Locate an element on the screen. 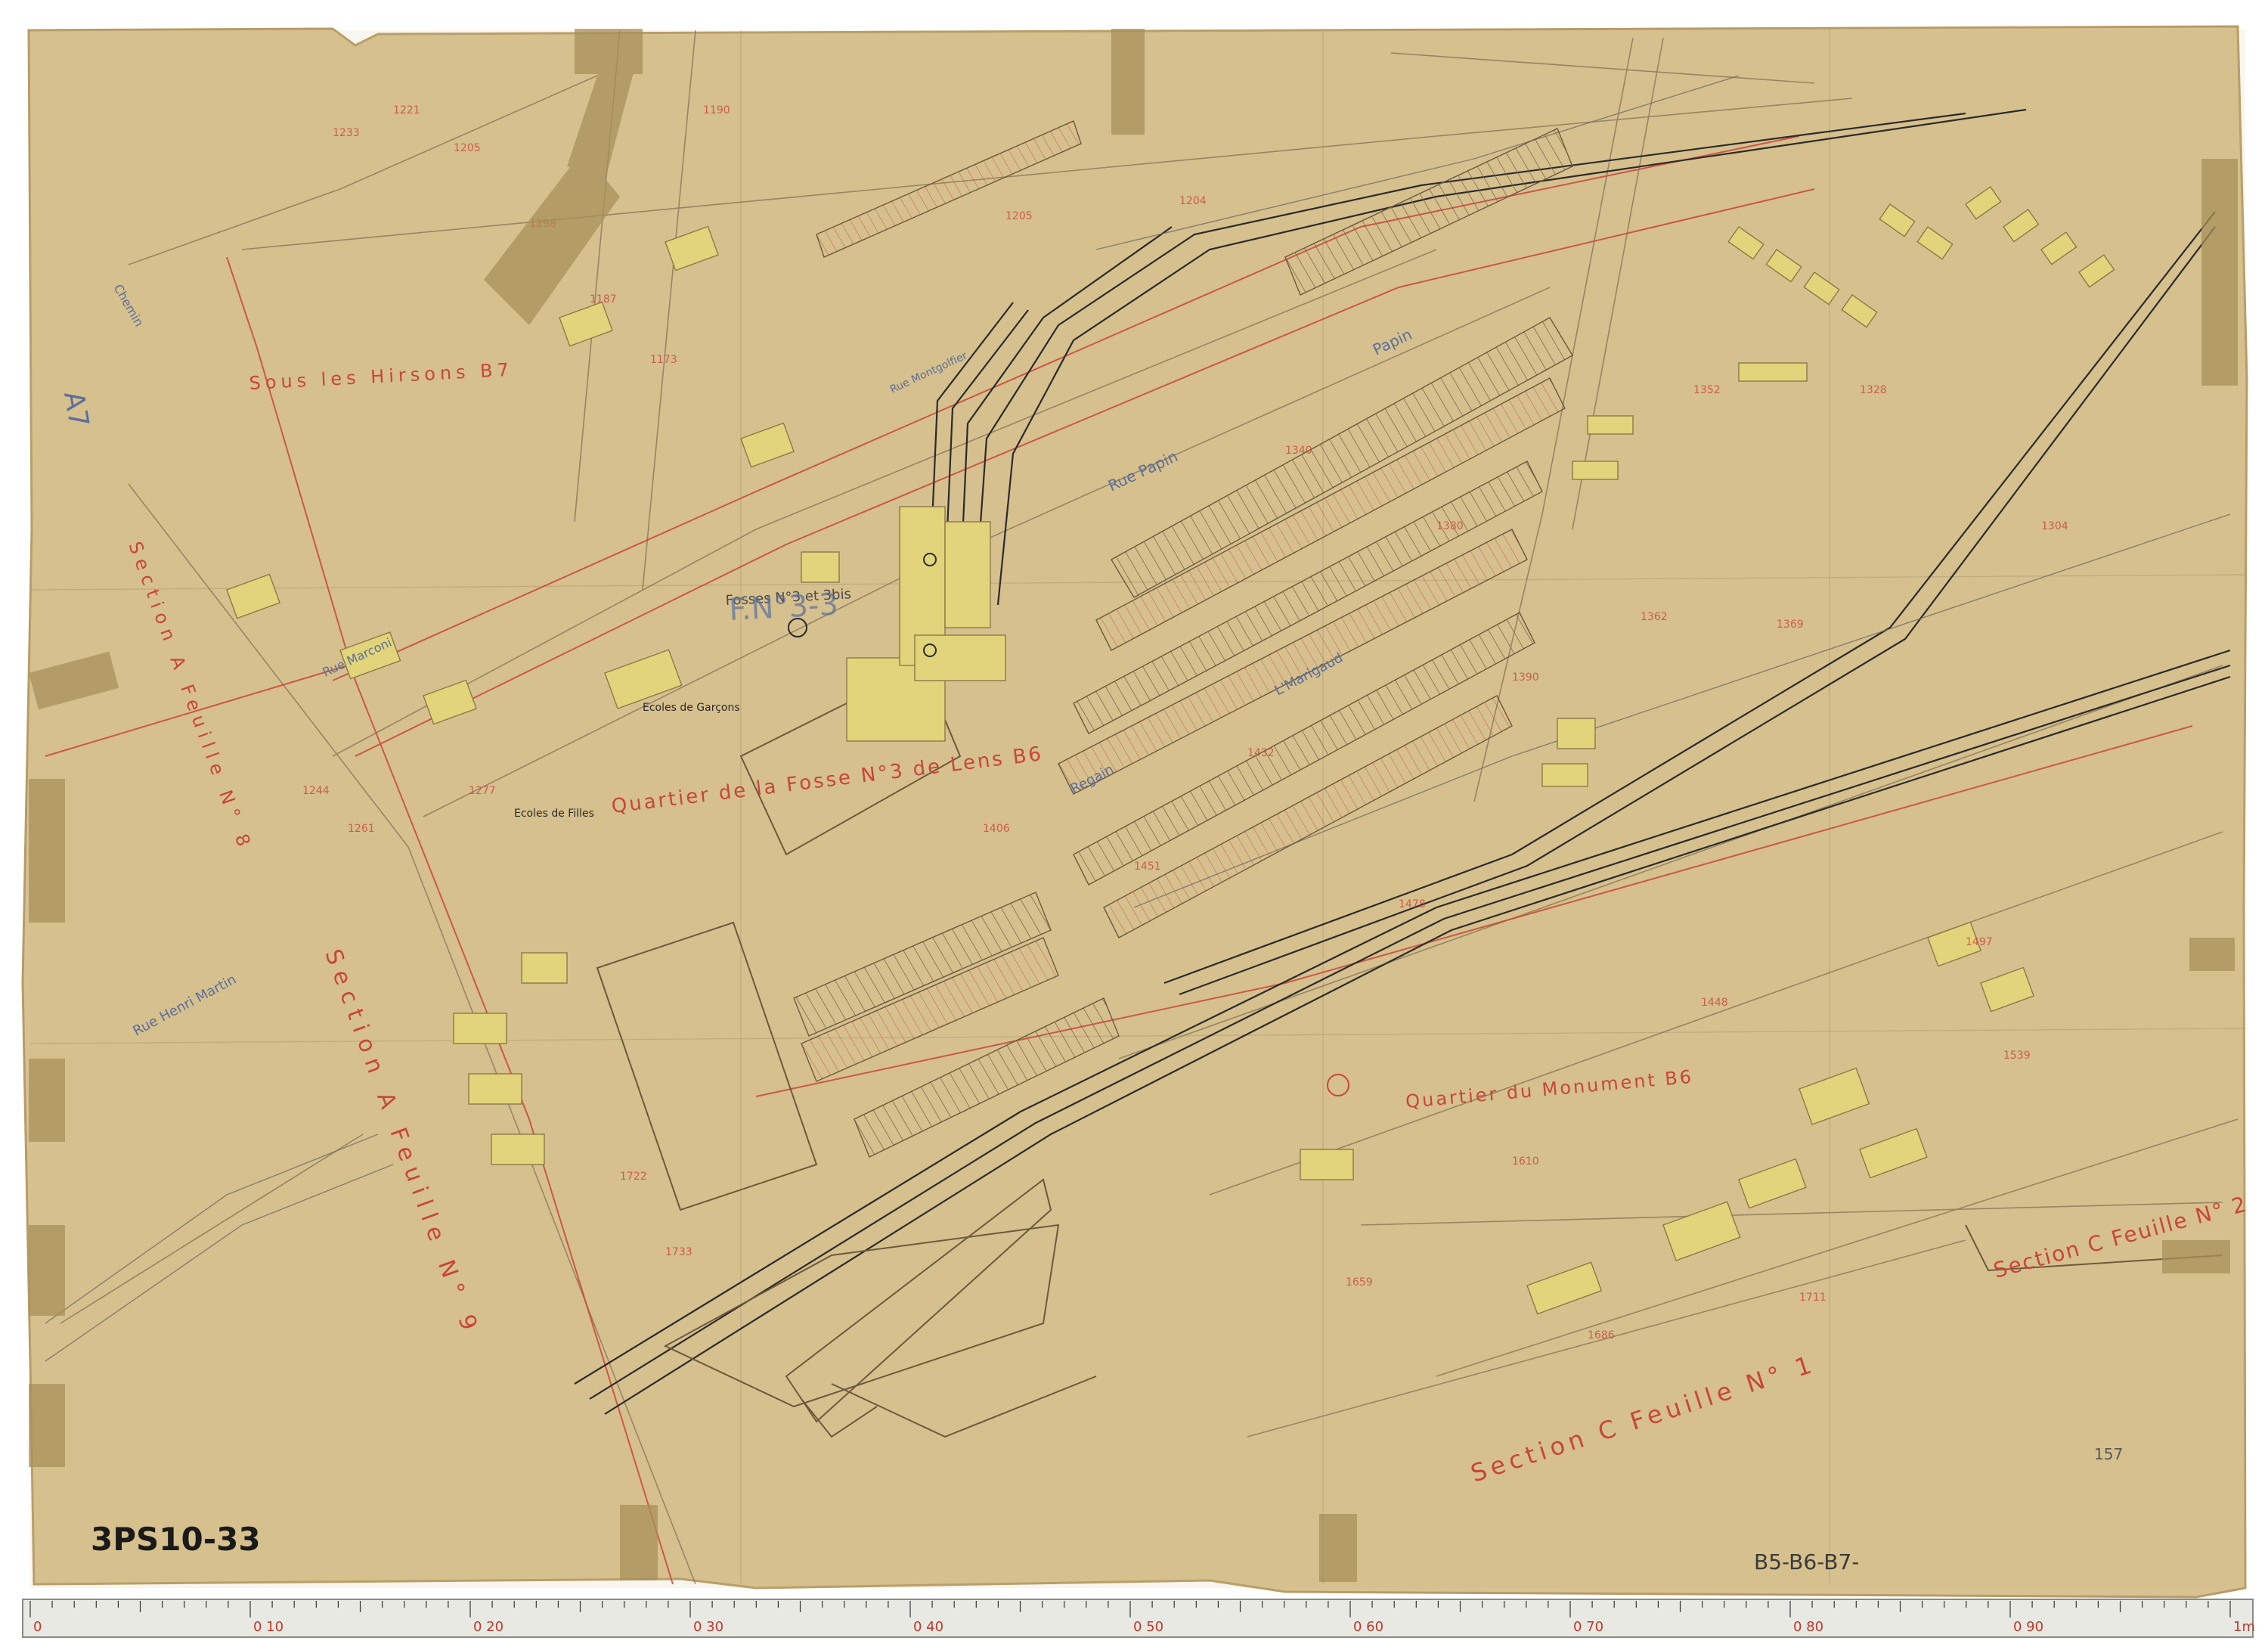 This screenshot has height=1650, width=2268. section-label-c-feuille-1: Section C Feuille N° 1 is located at coordinates (1643, 1418).